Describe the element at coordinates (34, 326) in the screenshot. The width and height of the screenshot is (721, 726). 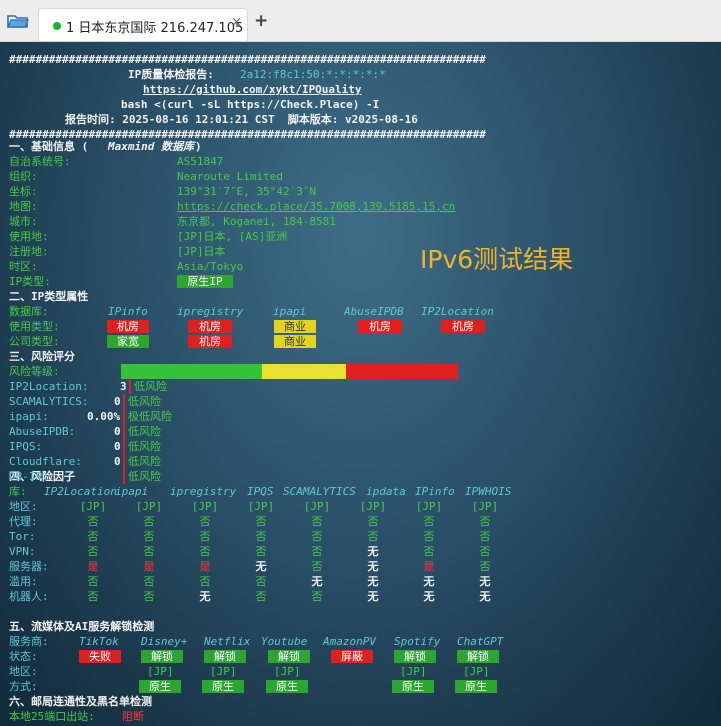
I see `use-type-label: 使用类型:` at that location.